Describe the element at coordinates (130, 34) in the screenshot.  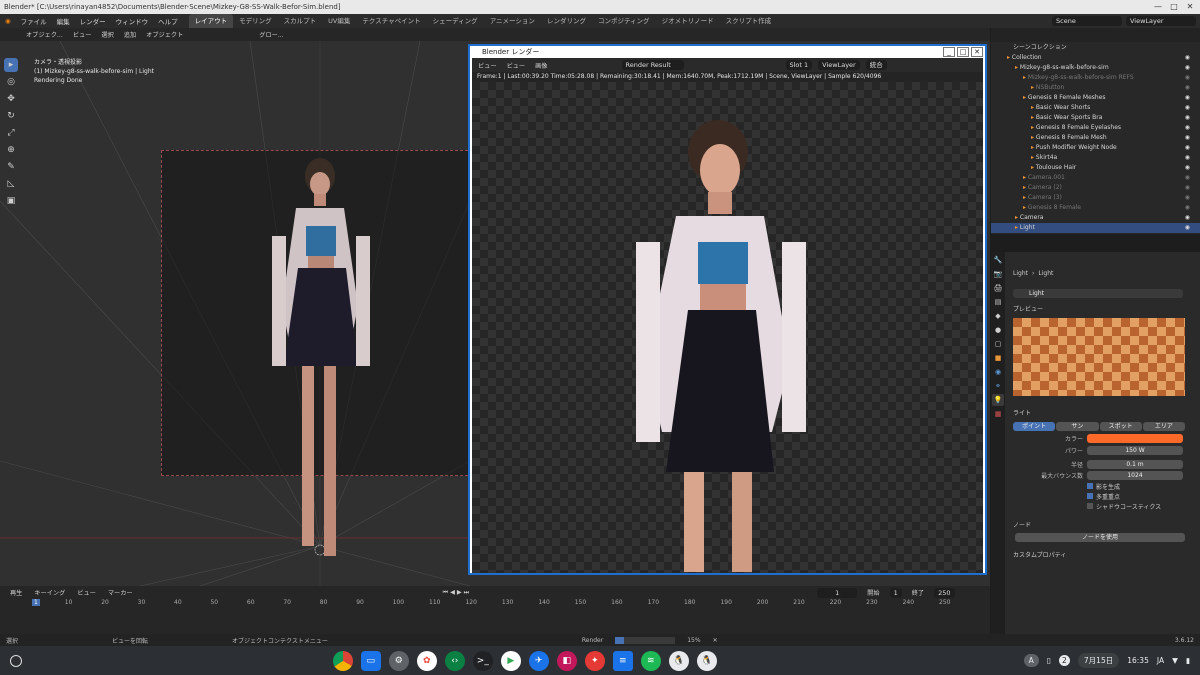
I see `menu-add: 追加` at that location.